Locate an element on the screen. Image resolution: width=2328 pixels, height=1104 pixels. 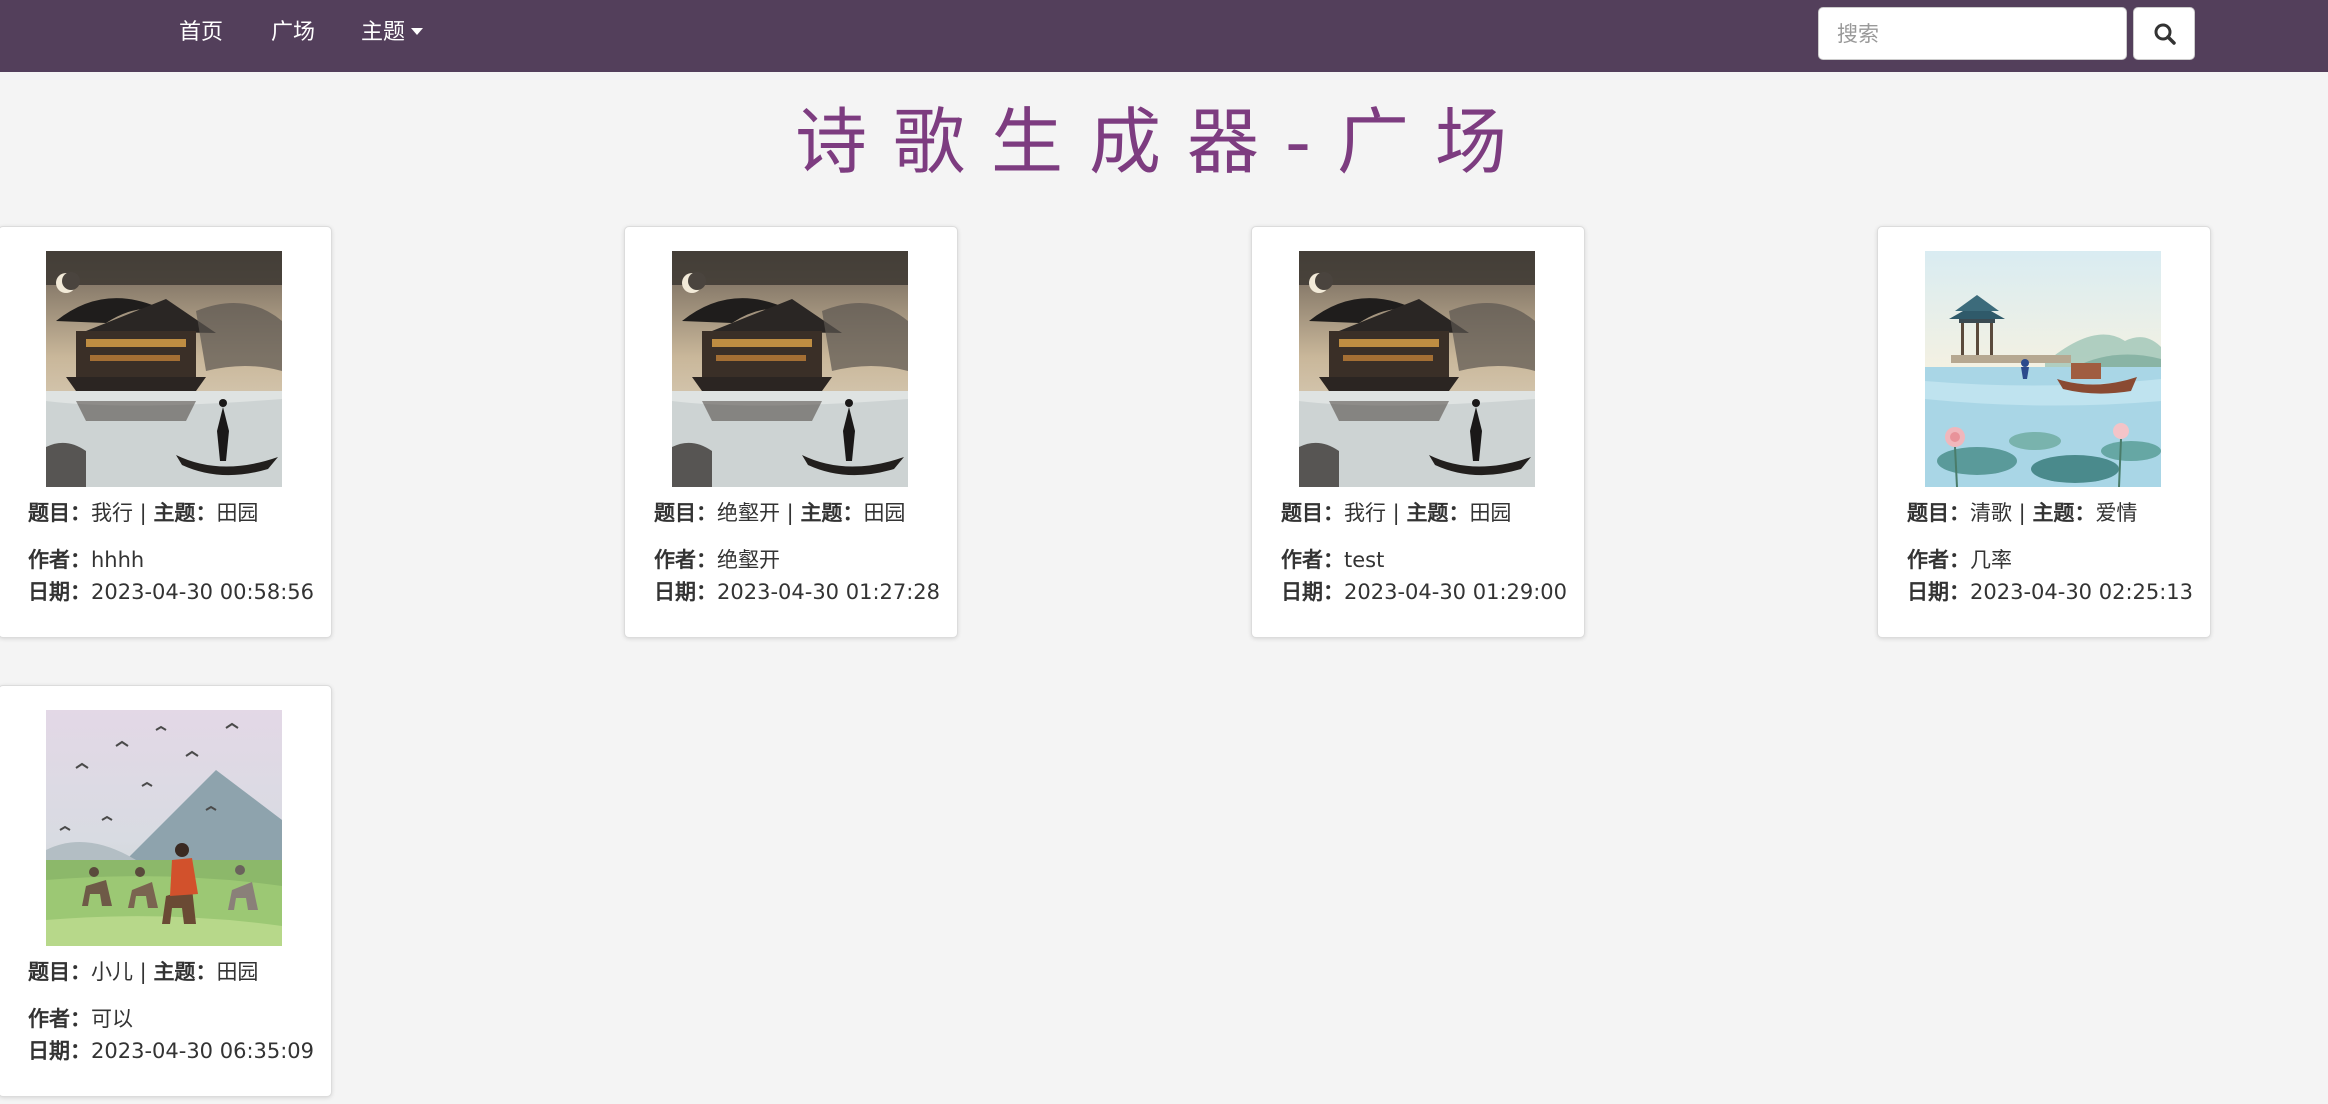
poem-card: 题目：小儿 | 主题：田园 作者：可以 日期：2023-04-30 06:35:09 is located at coordinates (166, 891).